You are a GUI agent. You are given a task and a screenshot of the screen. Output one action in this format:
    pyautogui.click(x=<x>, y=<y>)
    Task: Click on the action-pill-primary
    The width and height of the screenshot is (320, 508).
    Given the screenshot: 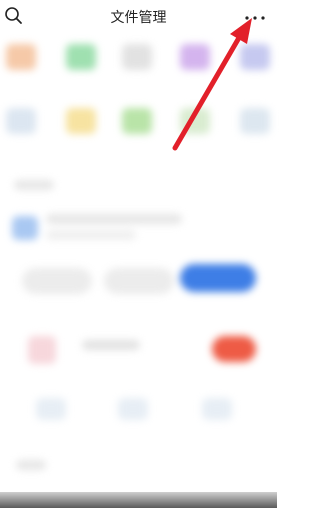 What is the action you would take?
    pyautogui.click(x=218, y=278)
    